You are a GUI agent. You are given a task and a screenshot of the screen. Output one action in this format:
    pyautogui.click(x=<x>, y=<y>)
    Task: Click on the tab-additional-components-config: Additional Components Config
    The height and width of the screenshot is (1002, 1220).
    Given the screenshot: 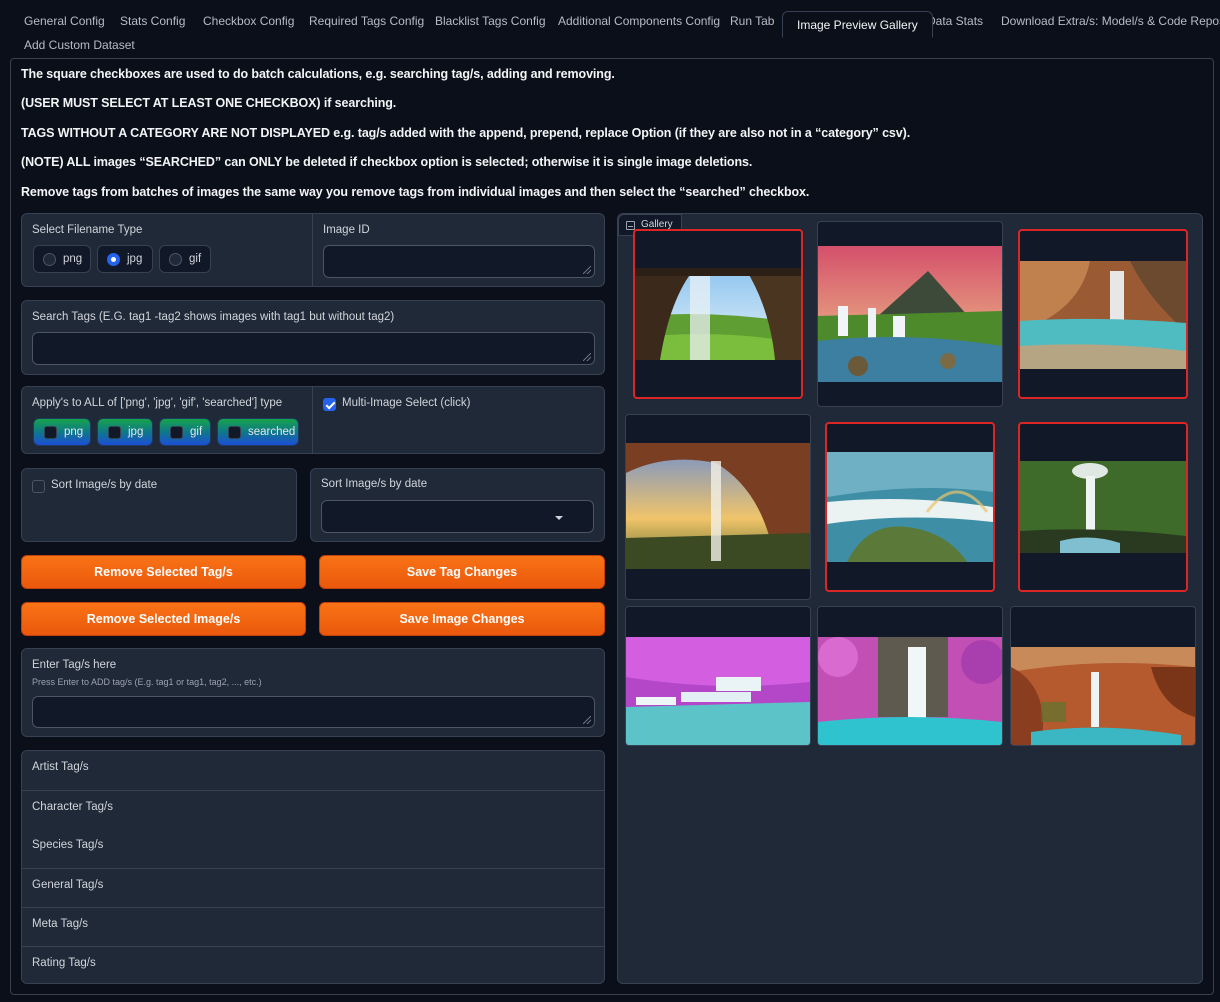 What is the action you would take?
    pyautogui.click(x=639, y=21)
    